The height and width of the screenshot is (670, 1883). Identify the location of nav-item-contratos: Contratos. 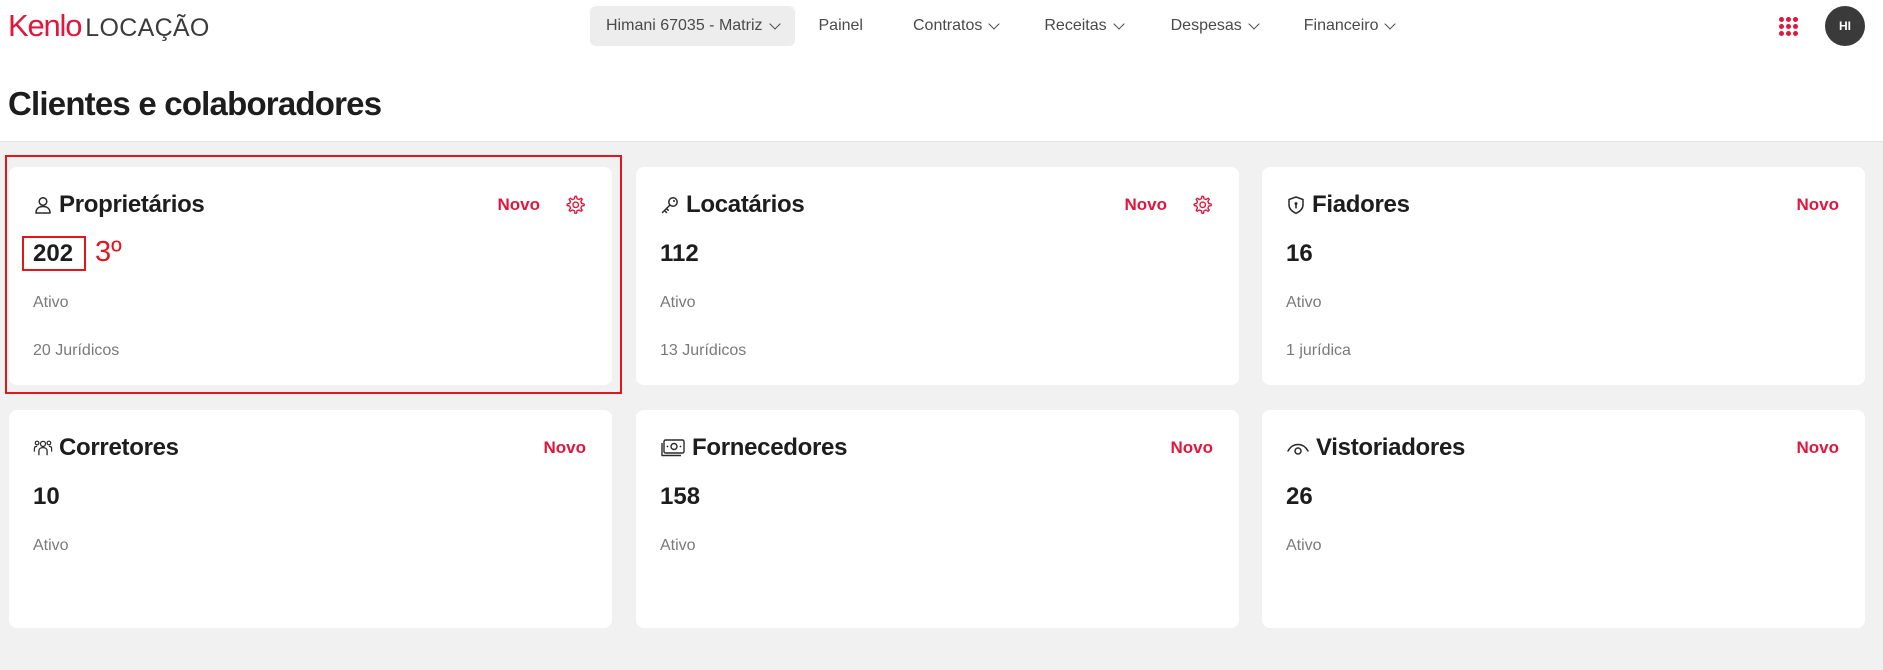
(956, 26).